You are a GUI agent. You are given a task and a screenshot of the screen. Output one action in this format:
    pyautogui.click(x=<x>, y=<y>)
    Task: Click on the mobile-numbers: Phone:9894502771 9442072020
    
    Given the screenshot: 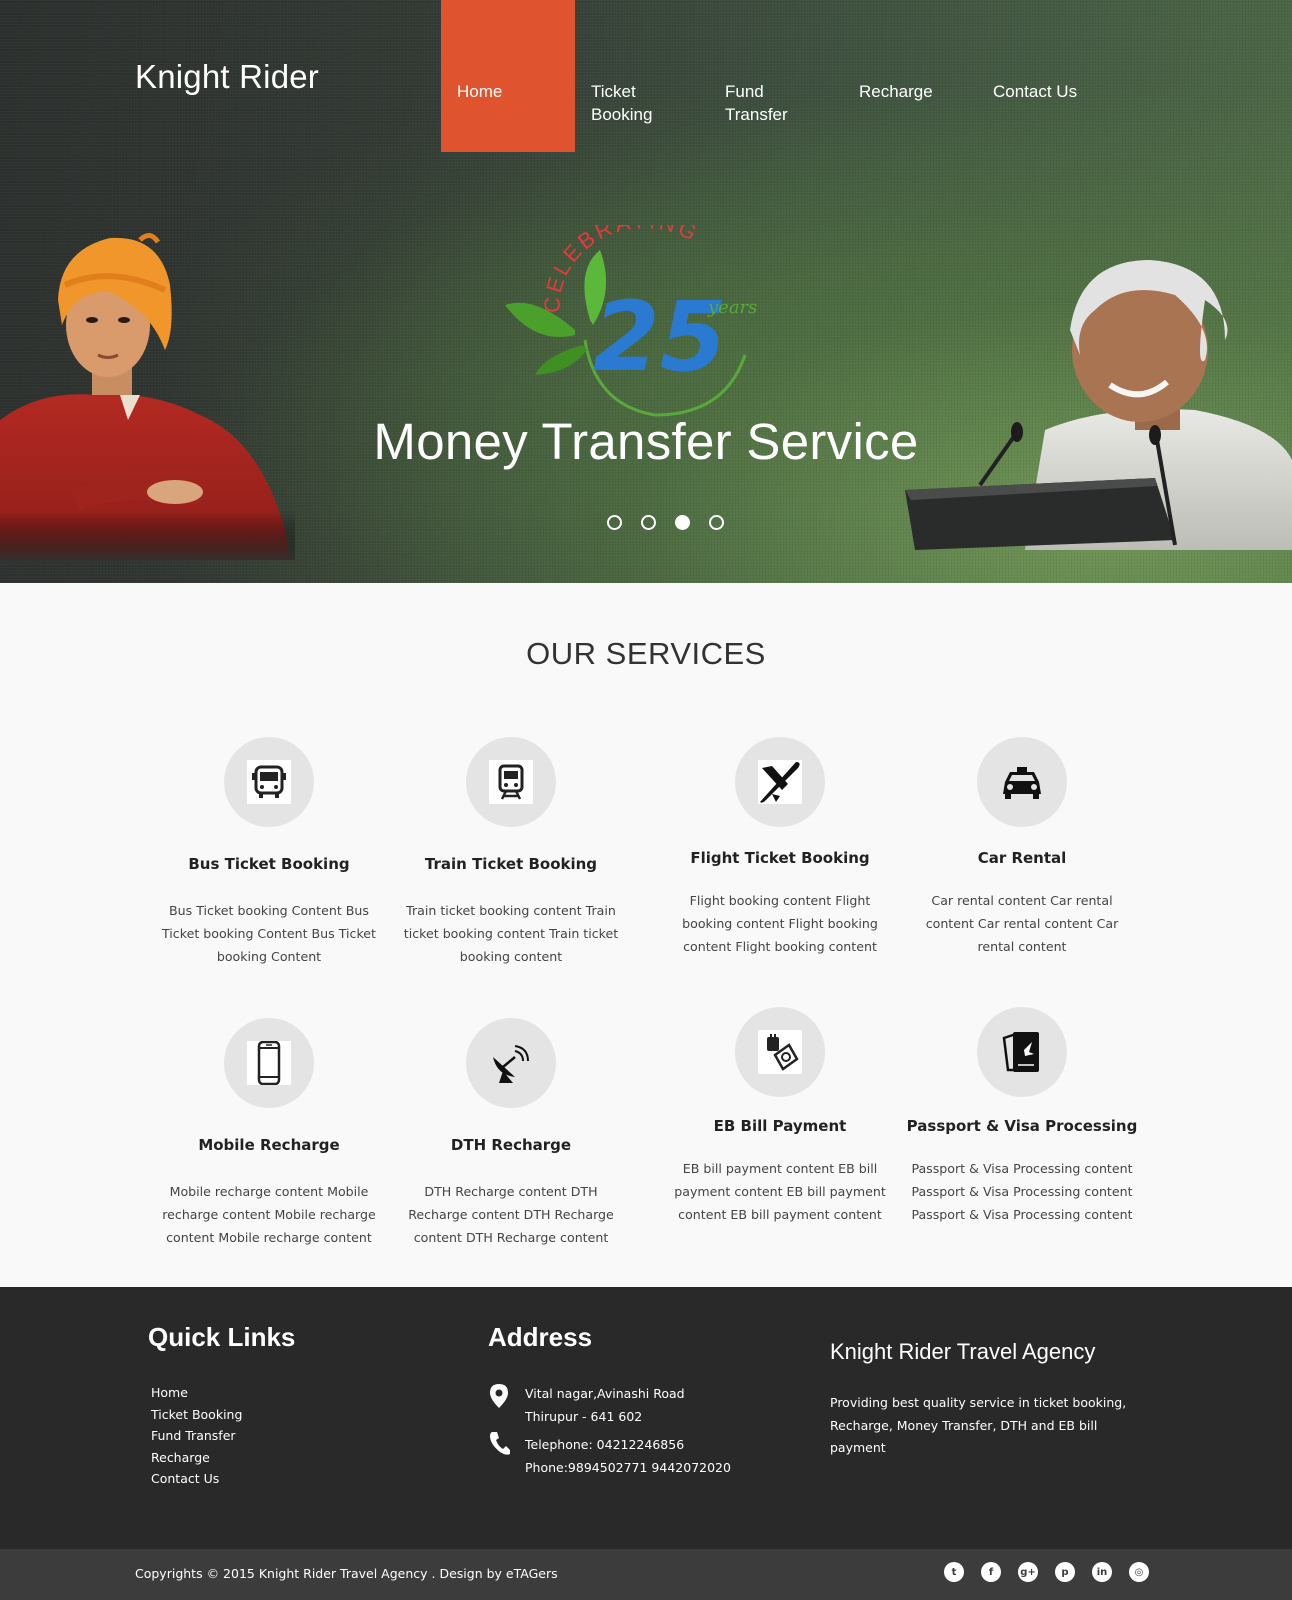 What is the action you would take?
    pyautogui.click(x=628, y=1467)
    